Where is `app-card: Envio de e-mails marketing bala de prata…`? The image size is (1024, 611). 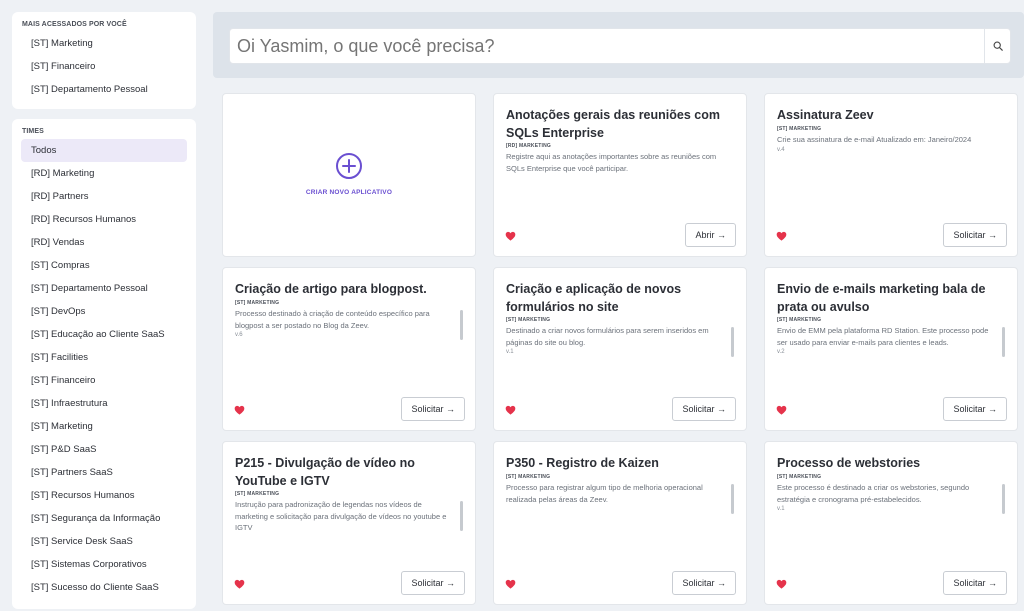
app-card: Envio de e-mails marketing bala de prata… is located at coordinates (891, 349).